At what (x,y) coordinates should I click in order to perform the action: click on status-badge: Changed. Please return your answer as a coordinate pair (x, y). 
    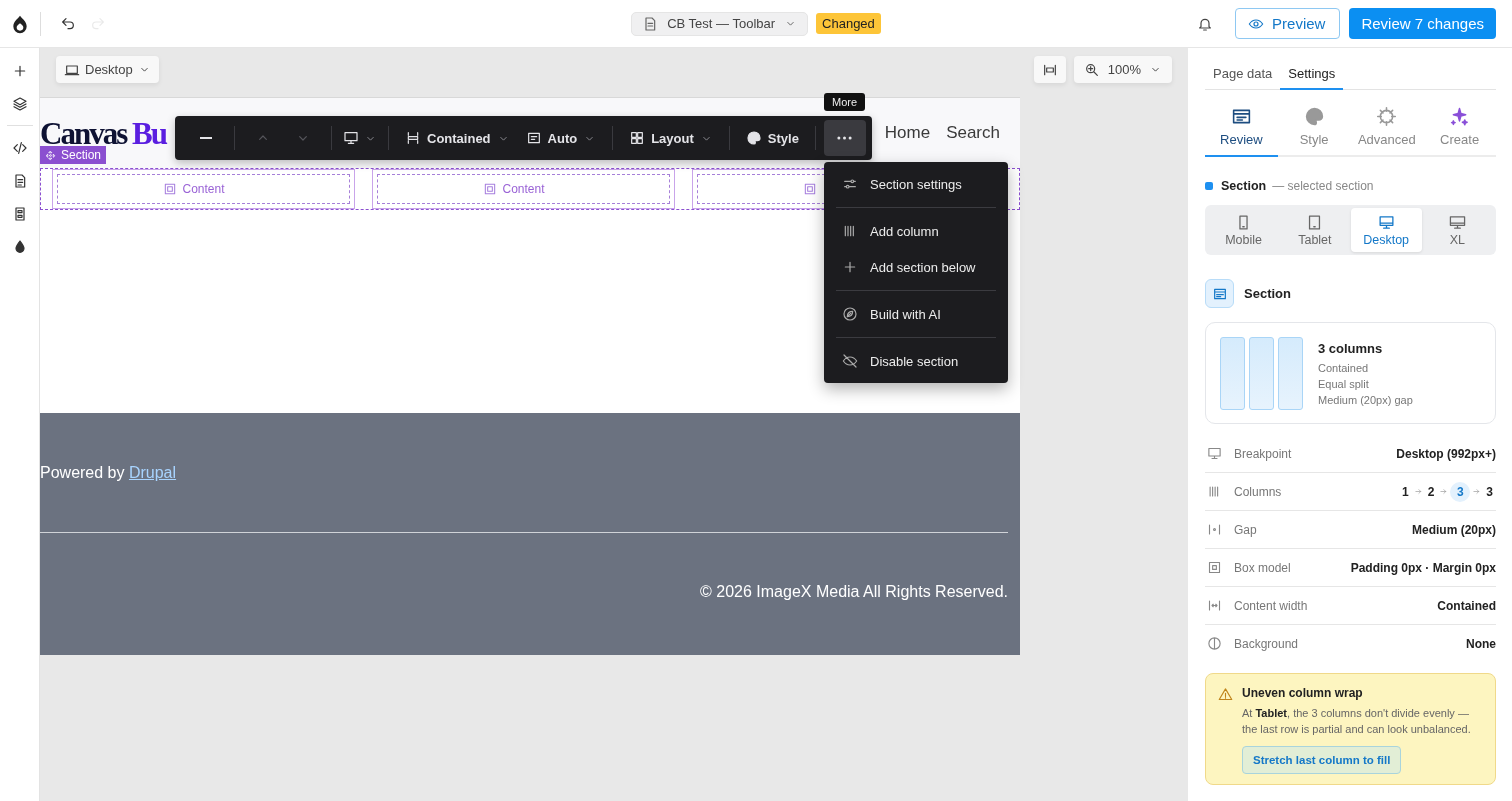
    Looking at the image, I should click on (848, 23).